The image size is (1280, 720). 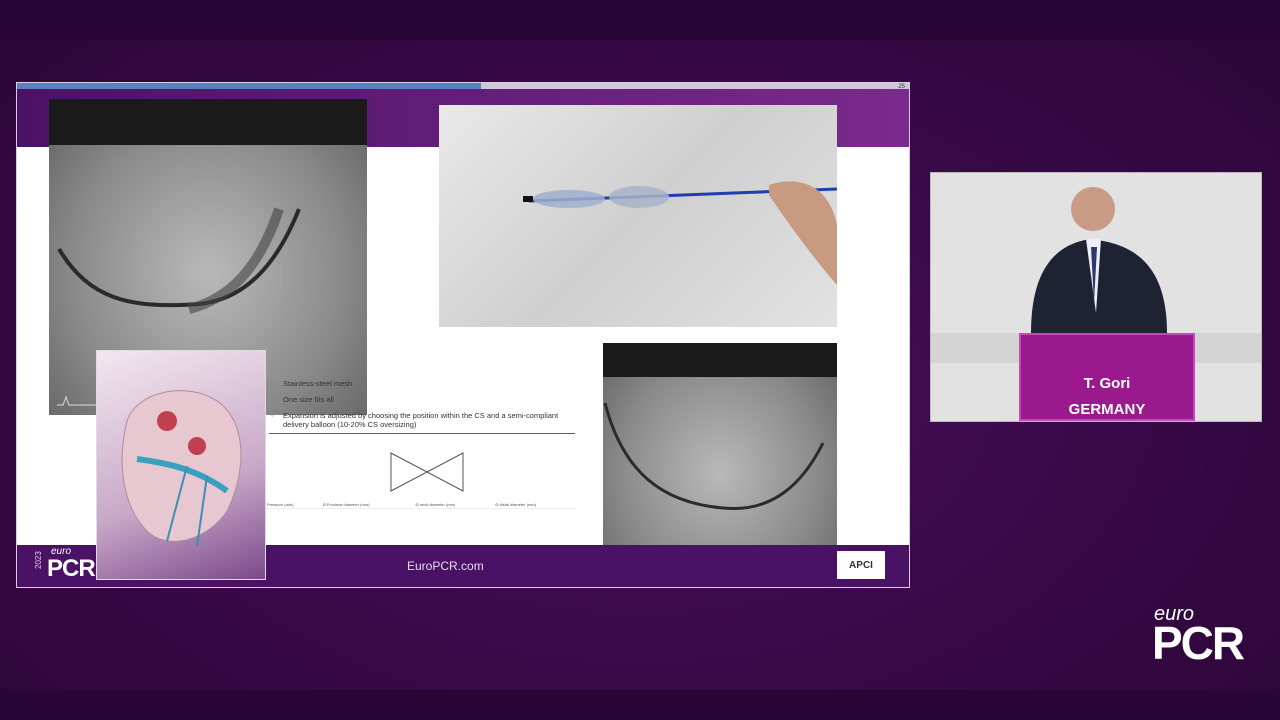 I want to click on europcr-slide-logo: euro PCR, so click(x=71, y=564).